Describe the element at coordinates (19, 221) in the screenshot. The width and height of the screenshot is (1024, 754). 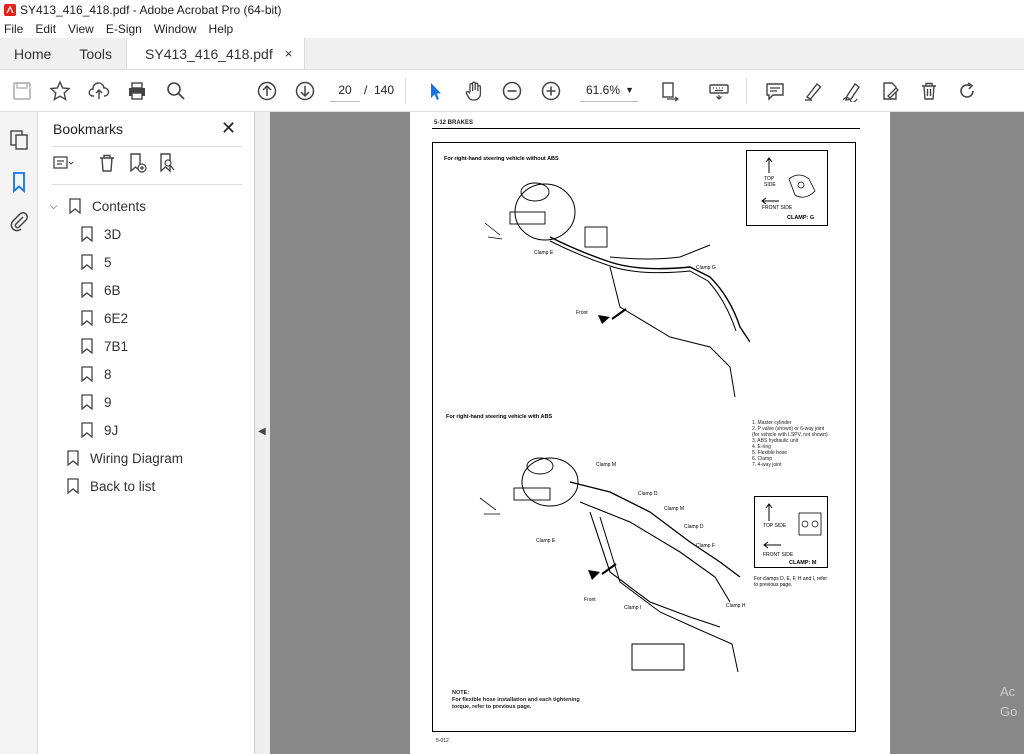
I see `attachment-icon` at that location.